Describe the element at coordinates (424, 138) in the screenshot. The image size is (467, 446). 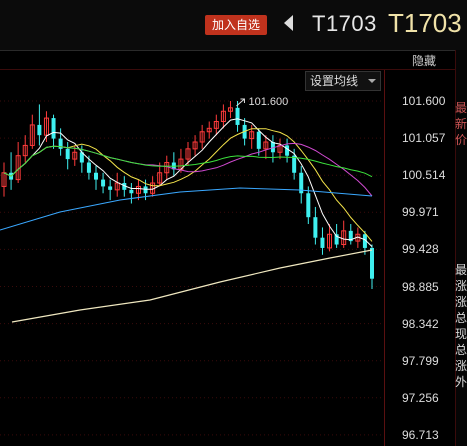
I see `price-tick-label: 101.057` at that location.